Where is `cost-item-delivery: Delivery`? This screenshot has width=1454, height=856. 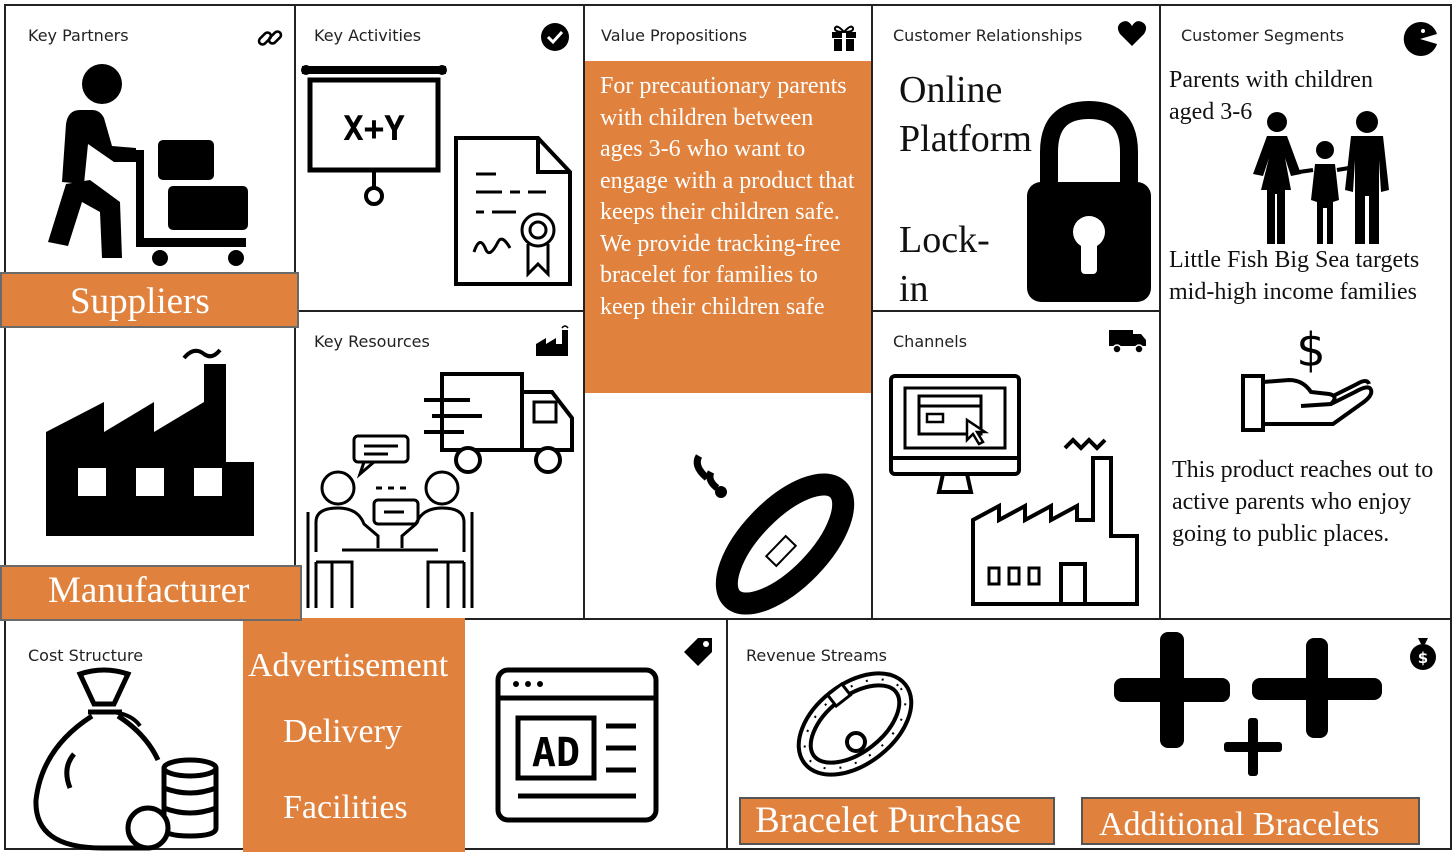
cost-item-delivery: Delivery is located at coordinates (342, 731).